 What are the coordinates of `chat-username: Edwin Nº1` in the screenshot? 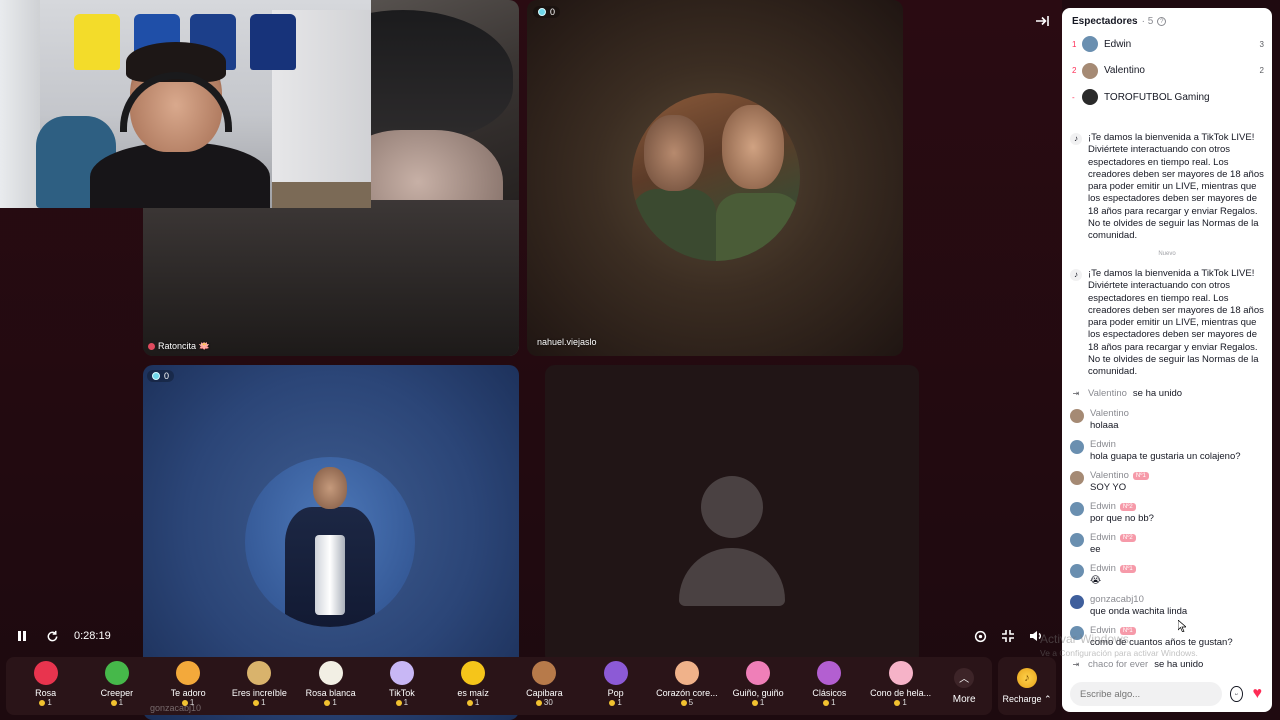 It's located at (1113, 568).